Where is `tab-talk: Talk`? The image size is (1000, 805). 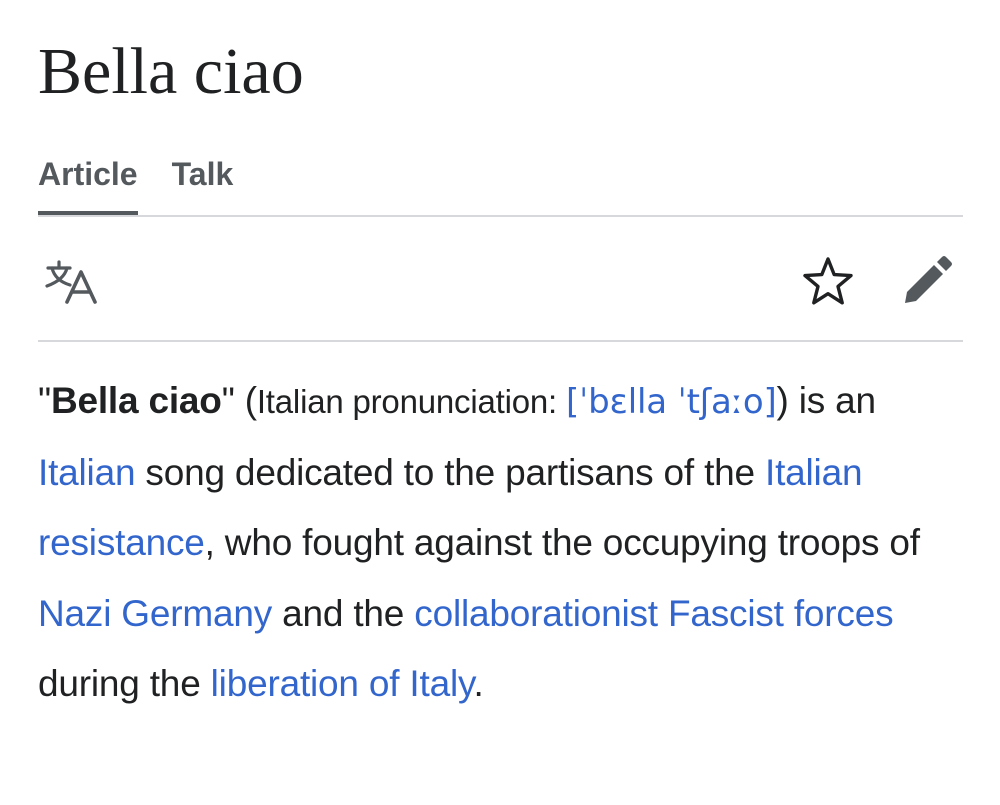 tab-talk: Talk is located at coordinates (203, 184).